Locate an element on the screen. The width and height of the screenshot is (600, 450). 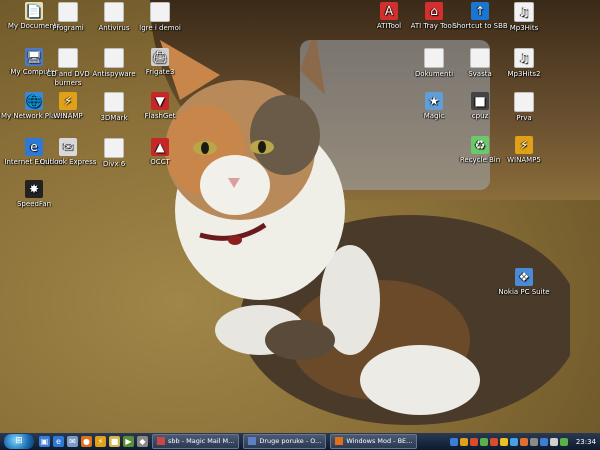
desktop-icon-label: Igre i demoi is located at coordinates (160, 28).